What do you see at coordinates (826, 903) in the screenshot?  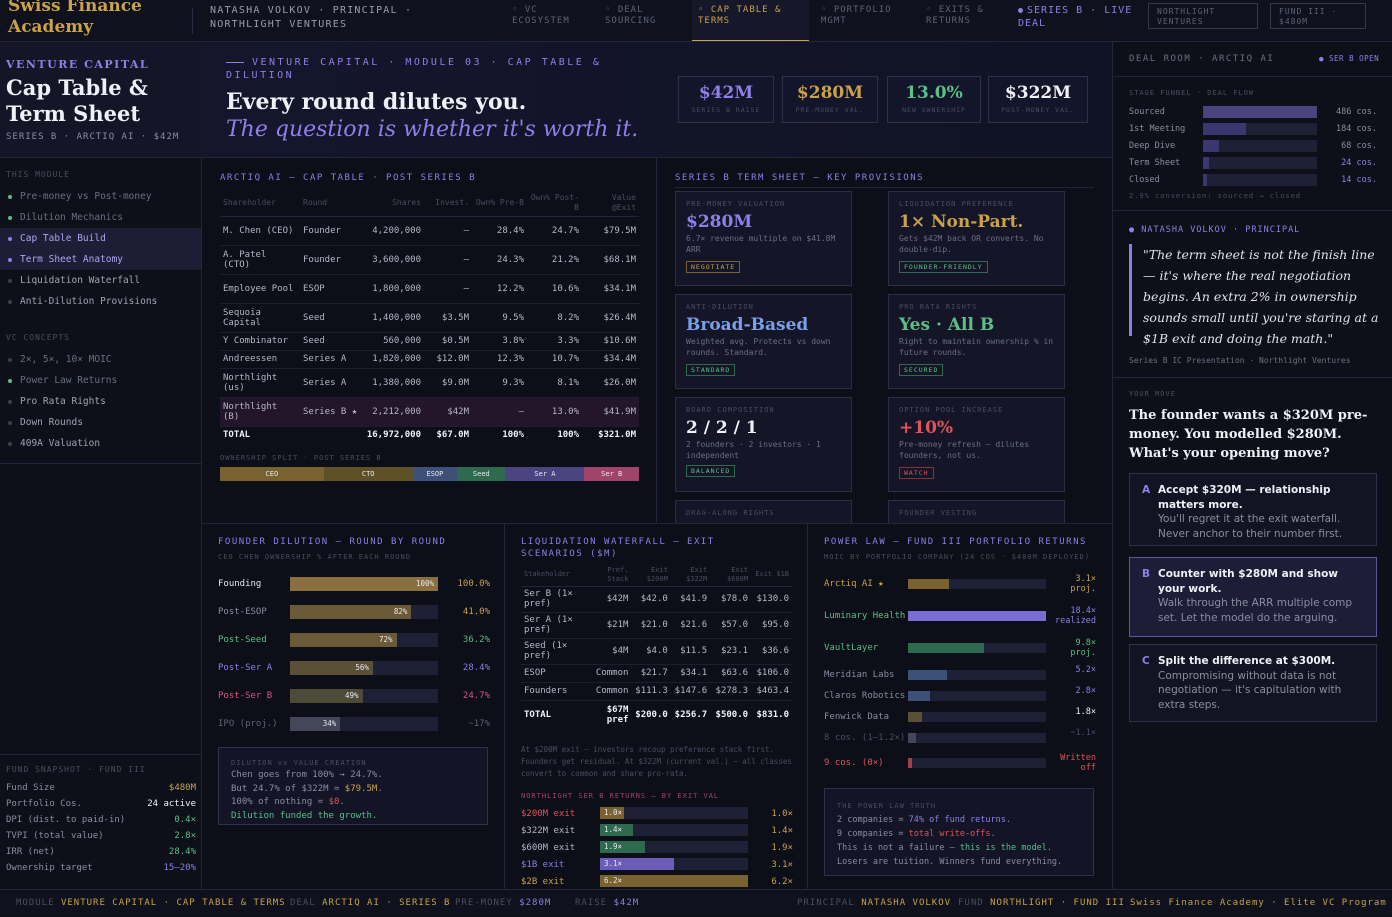 I see `footer-key: PRINCIPAL` at bounding box center [826, 903].